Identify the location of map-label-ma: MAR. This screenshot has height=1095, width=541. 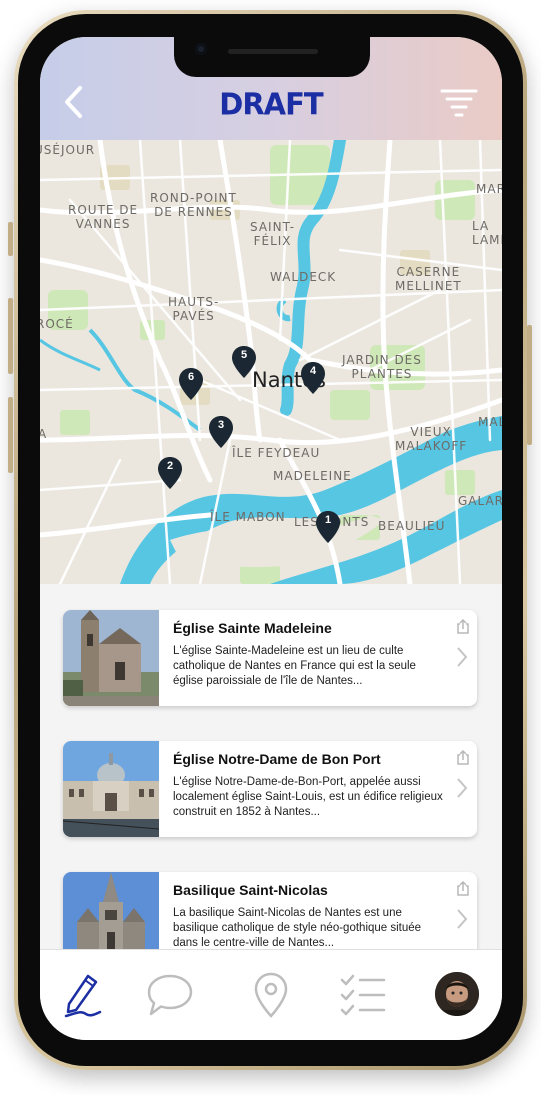
(489, 189).